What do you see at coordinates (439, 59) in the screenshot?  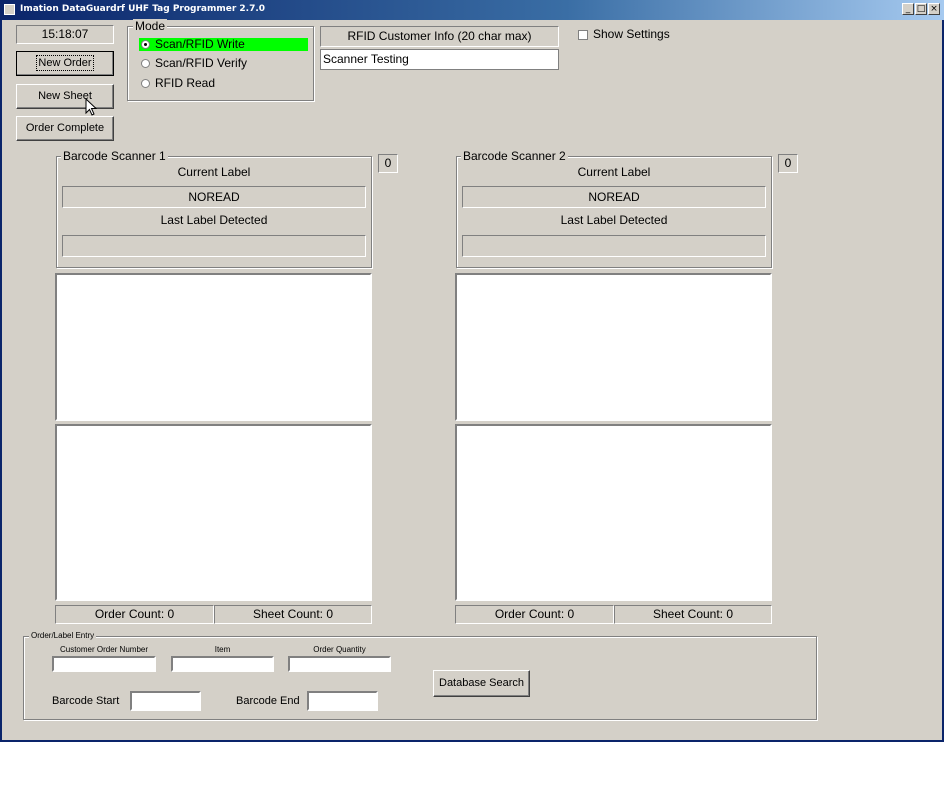 I see `rfid-customer-info-input: Scanner Testing` at bounding box center [439, 59].